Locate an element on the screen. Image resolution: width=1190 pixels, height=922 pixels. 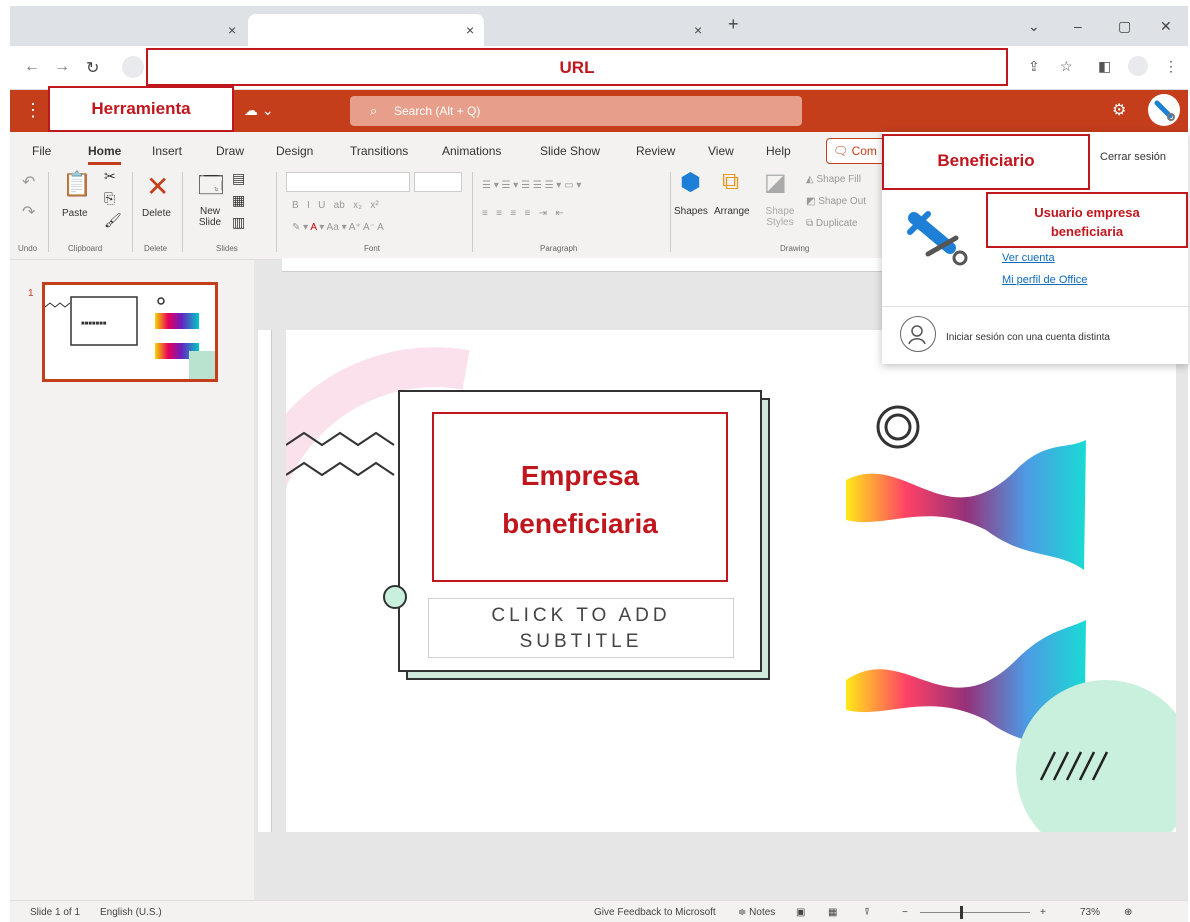
shapes-icon: ⬢ is located at coordinates (690, 182).